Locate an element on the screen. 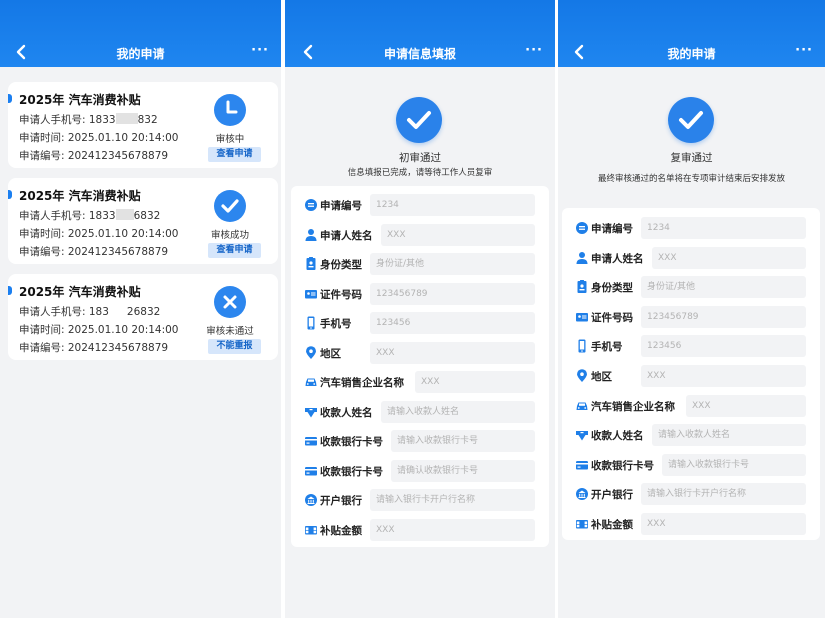 The width and height of the screenshot is (825, 618). stage-title: 初审通过 is located at coordinates (420, 158).